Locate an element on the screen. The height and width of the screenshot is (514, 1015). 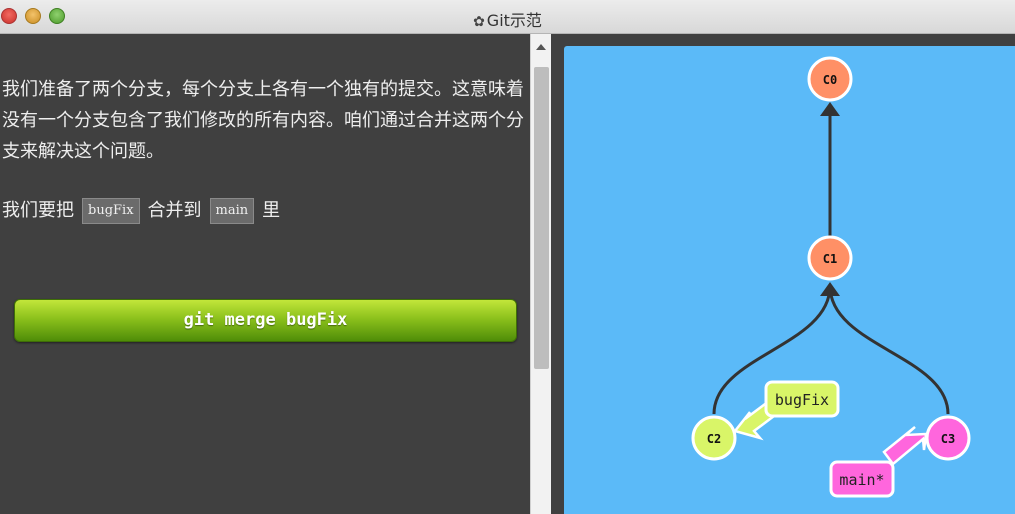
window-title-text: Git示范 is located at coordinates (514, 20).